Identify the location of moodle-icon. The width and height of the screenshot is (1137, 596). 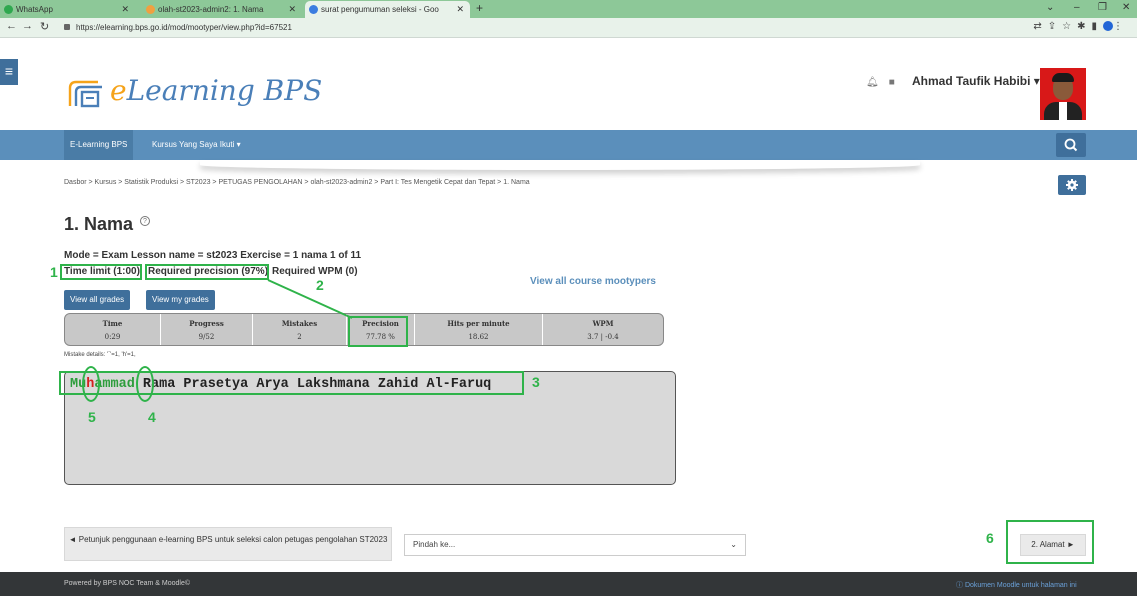
(150, 9).